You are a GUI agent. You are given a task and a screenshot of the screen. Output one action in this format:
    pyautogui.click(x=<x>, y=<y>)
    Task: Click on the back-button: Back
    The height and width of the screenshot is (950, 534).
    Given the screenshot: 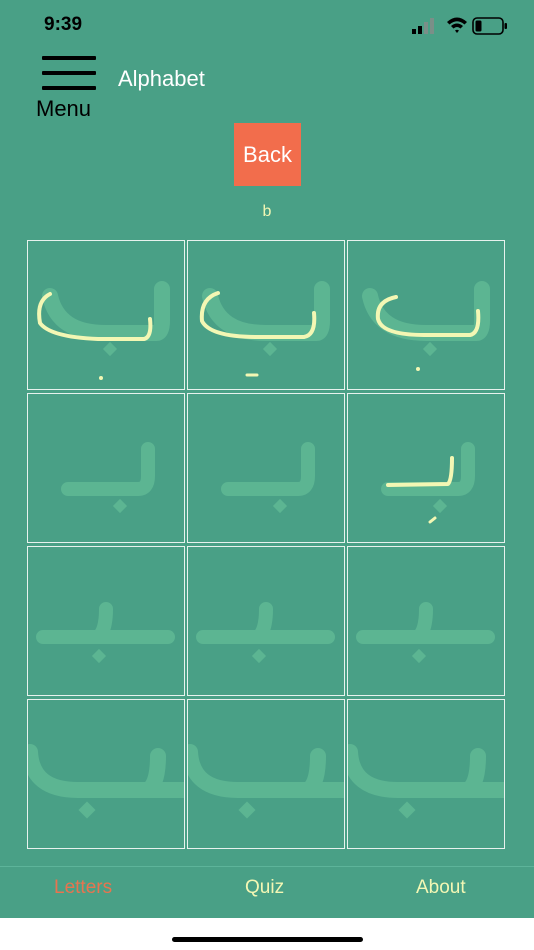 What is the action you would take?
    pyautogui.click(x=267, y=154)
    